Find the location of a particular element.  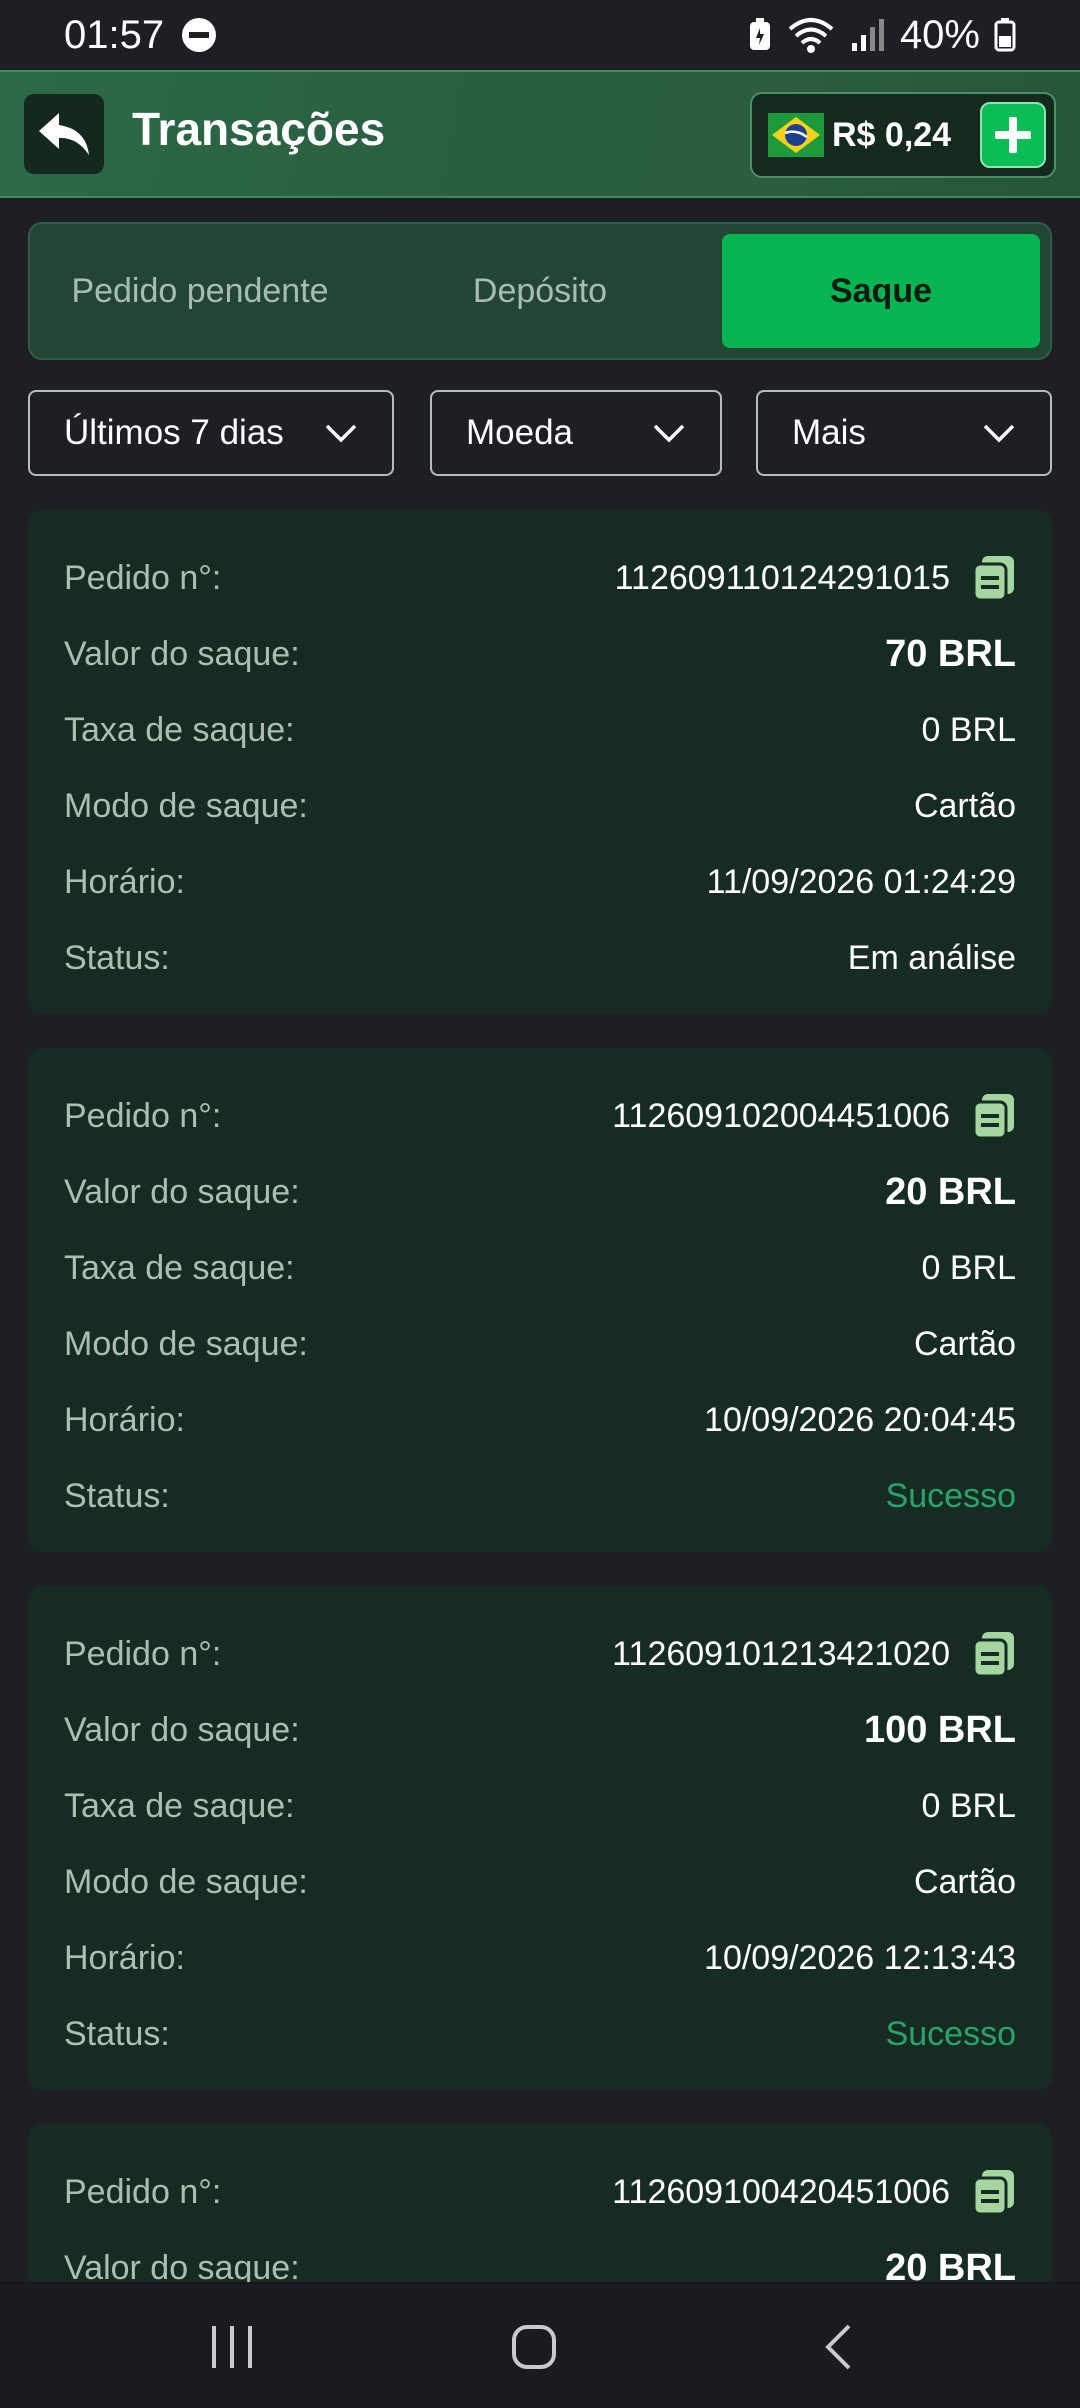

time-row: Horário: 10/09/2026 20:04:45 is located at coordinates (540, 1419).